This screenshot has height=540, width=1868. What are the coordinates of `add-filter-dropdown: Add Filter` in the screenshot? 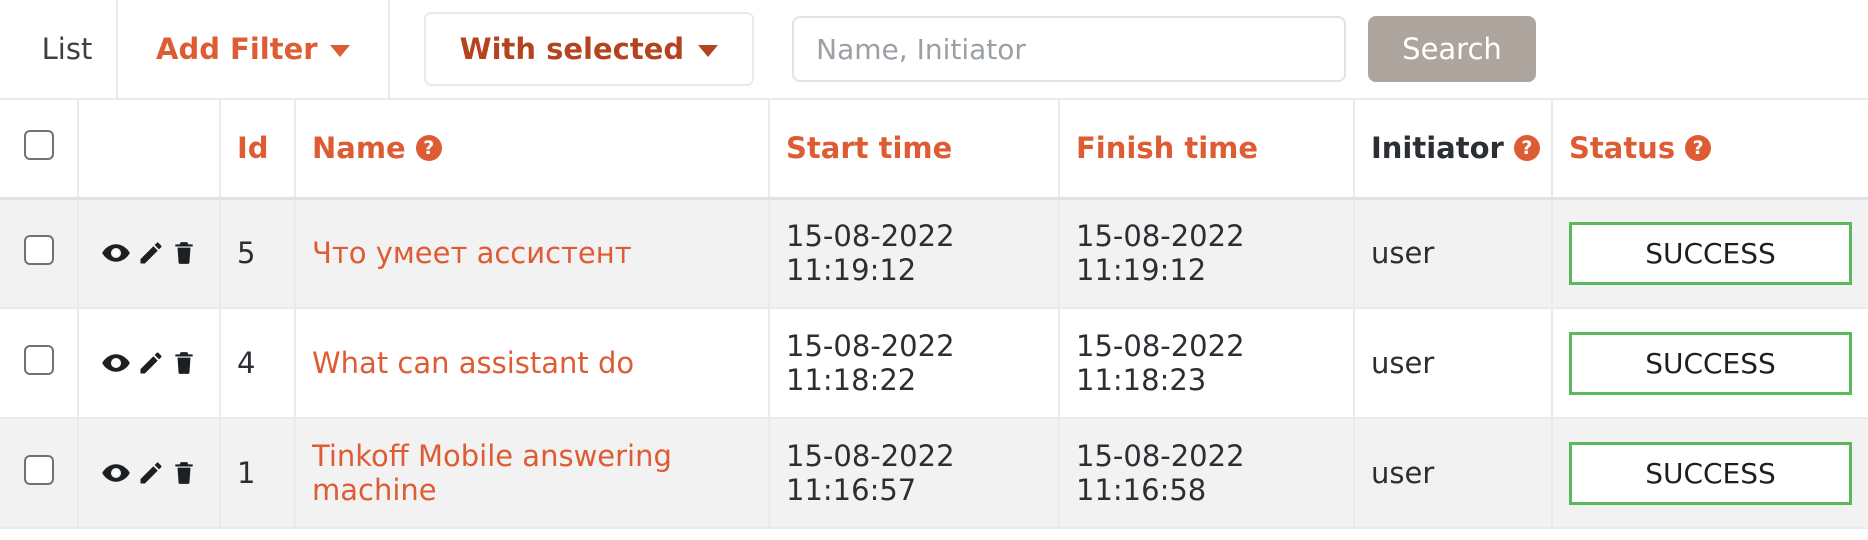 It's located at (254, 49).